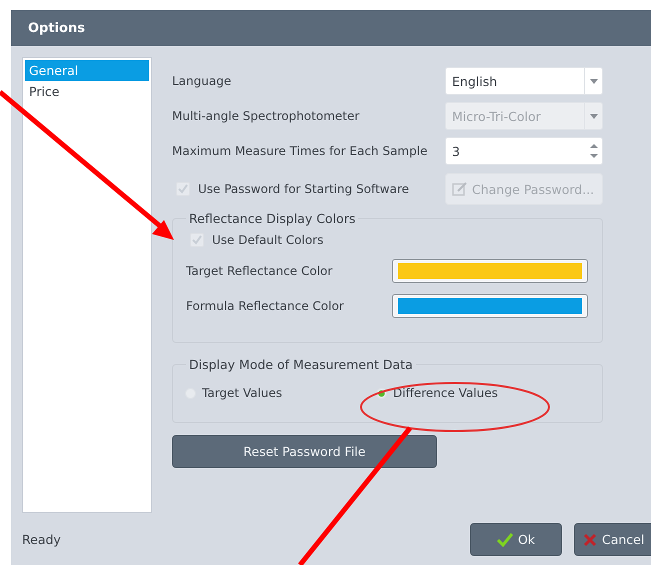  I want to click on ok-button: Ok, so click(516, 539).